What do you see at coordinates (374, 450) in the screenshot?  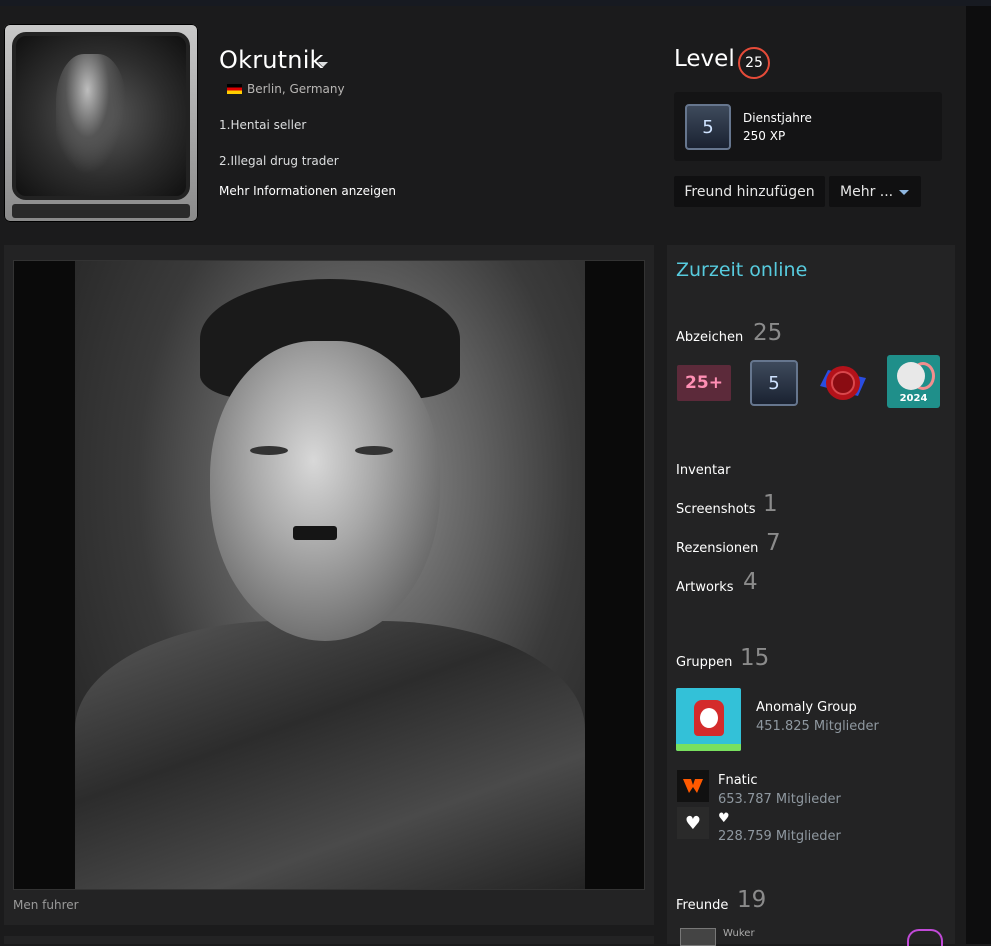 I see `artwork-right-eye` at bounding box center [374, 450].